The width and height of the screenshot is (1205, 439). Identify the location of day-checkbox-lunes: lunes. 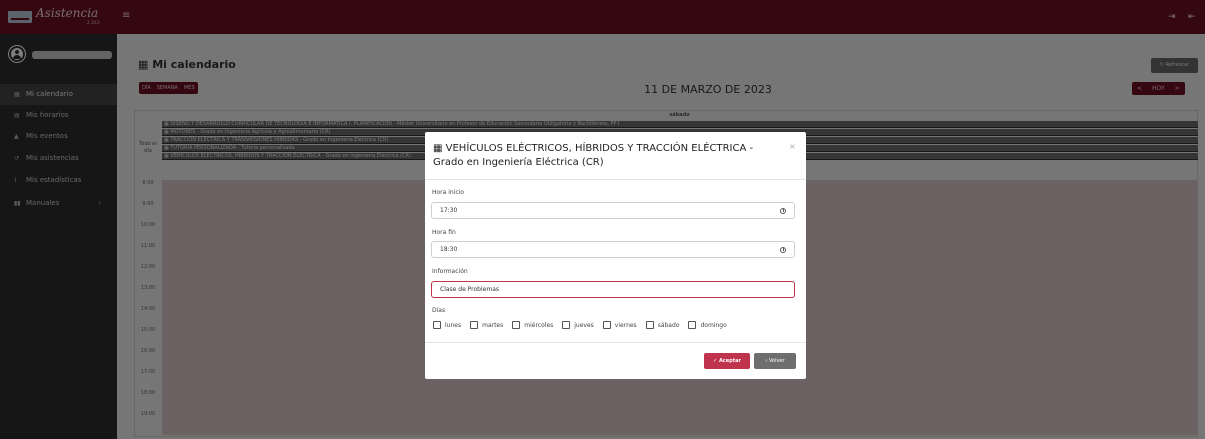
(447, 325).